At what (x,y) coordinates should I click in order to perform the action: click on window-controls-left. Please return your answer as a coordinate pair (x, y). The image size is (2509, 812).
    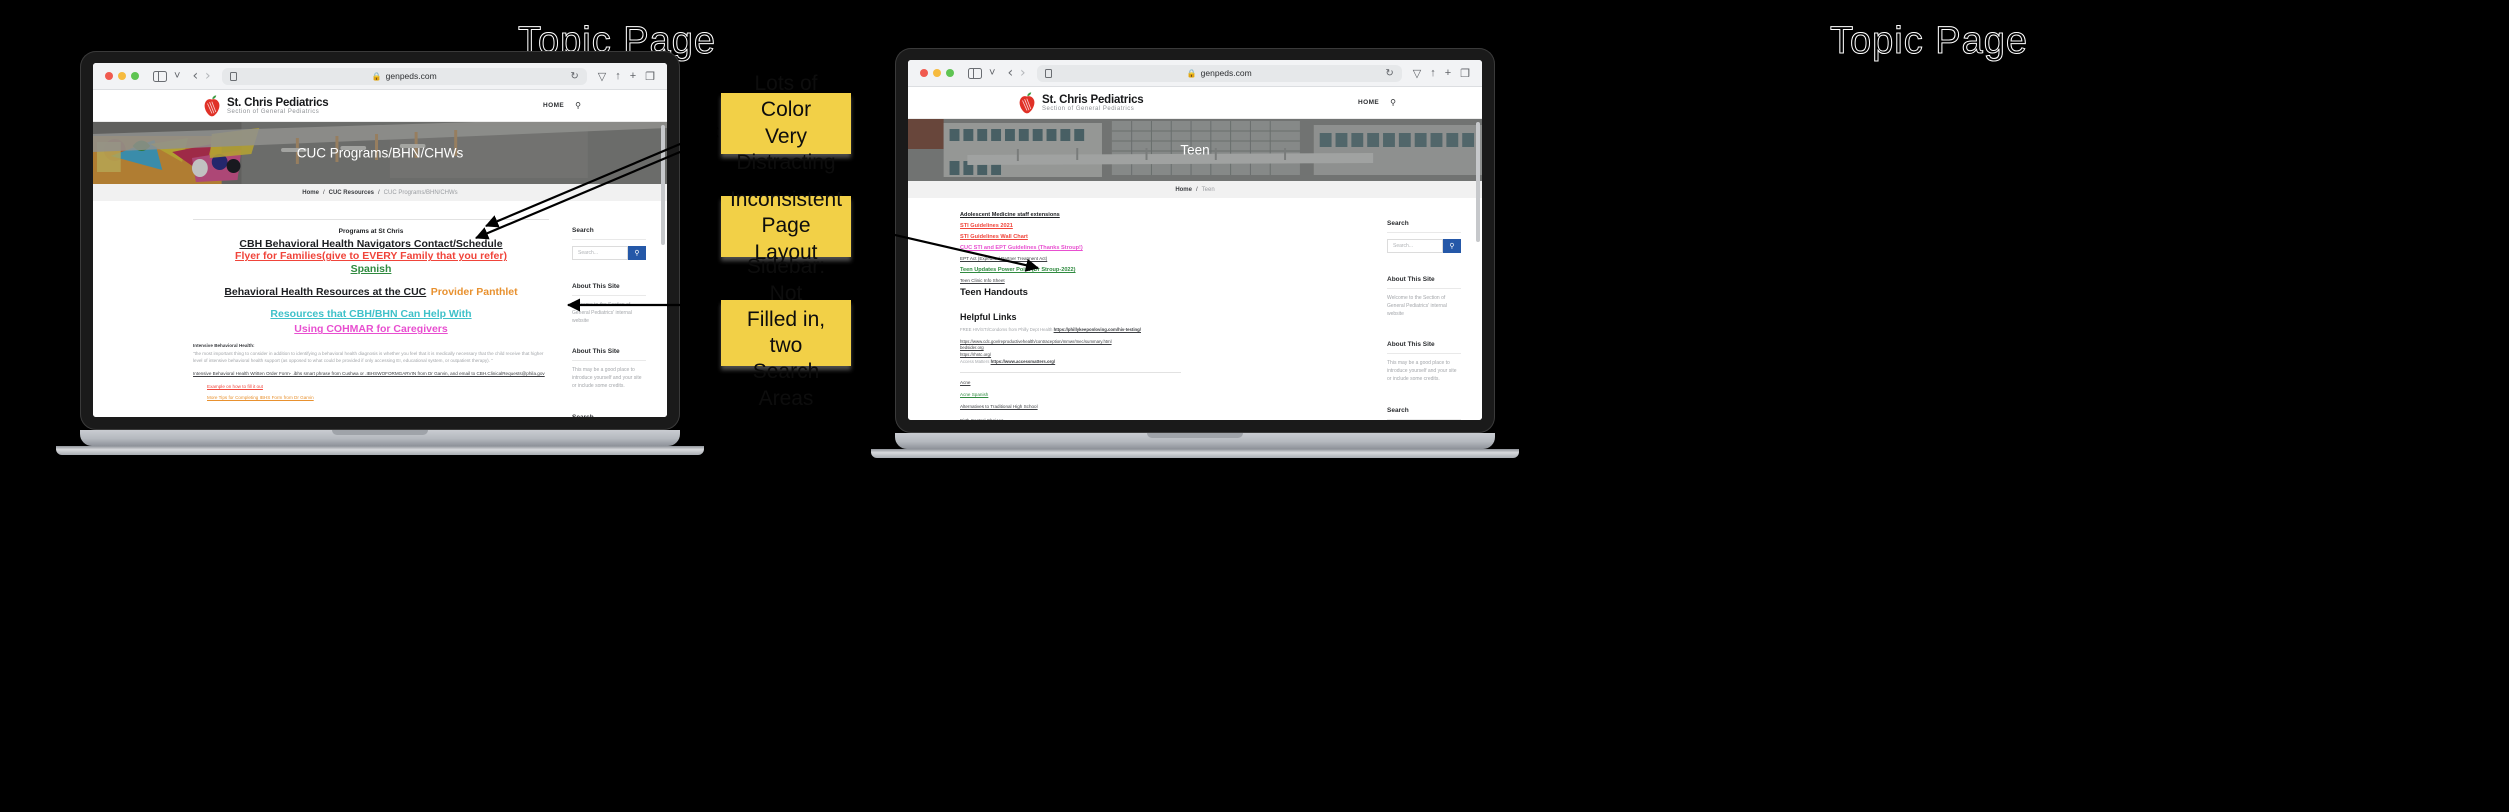
    Looking at the image, I should click on (122, 76).